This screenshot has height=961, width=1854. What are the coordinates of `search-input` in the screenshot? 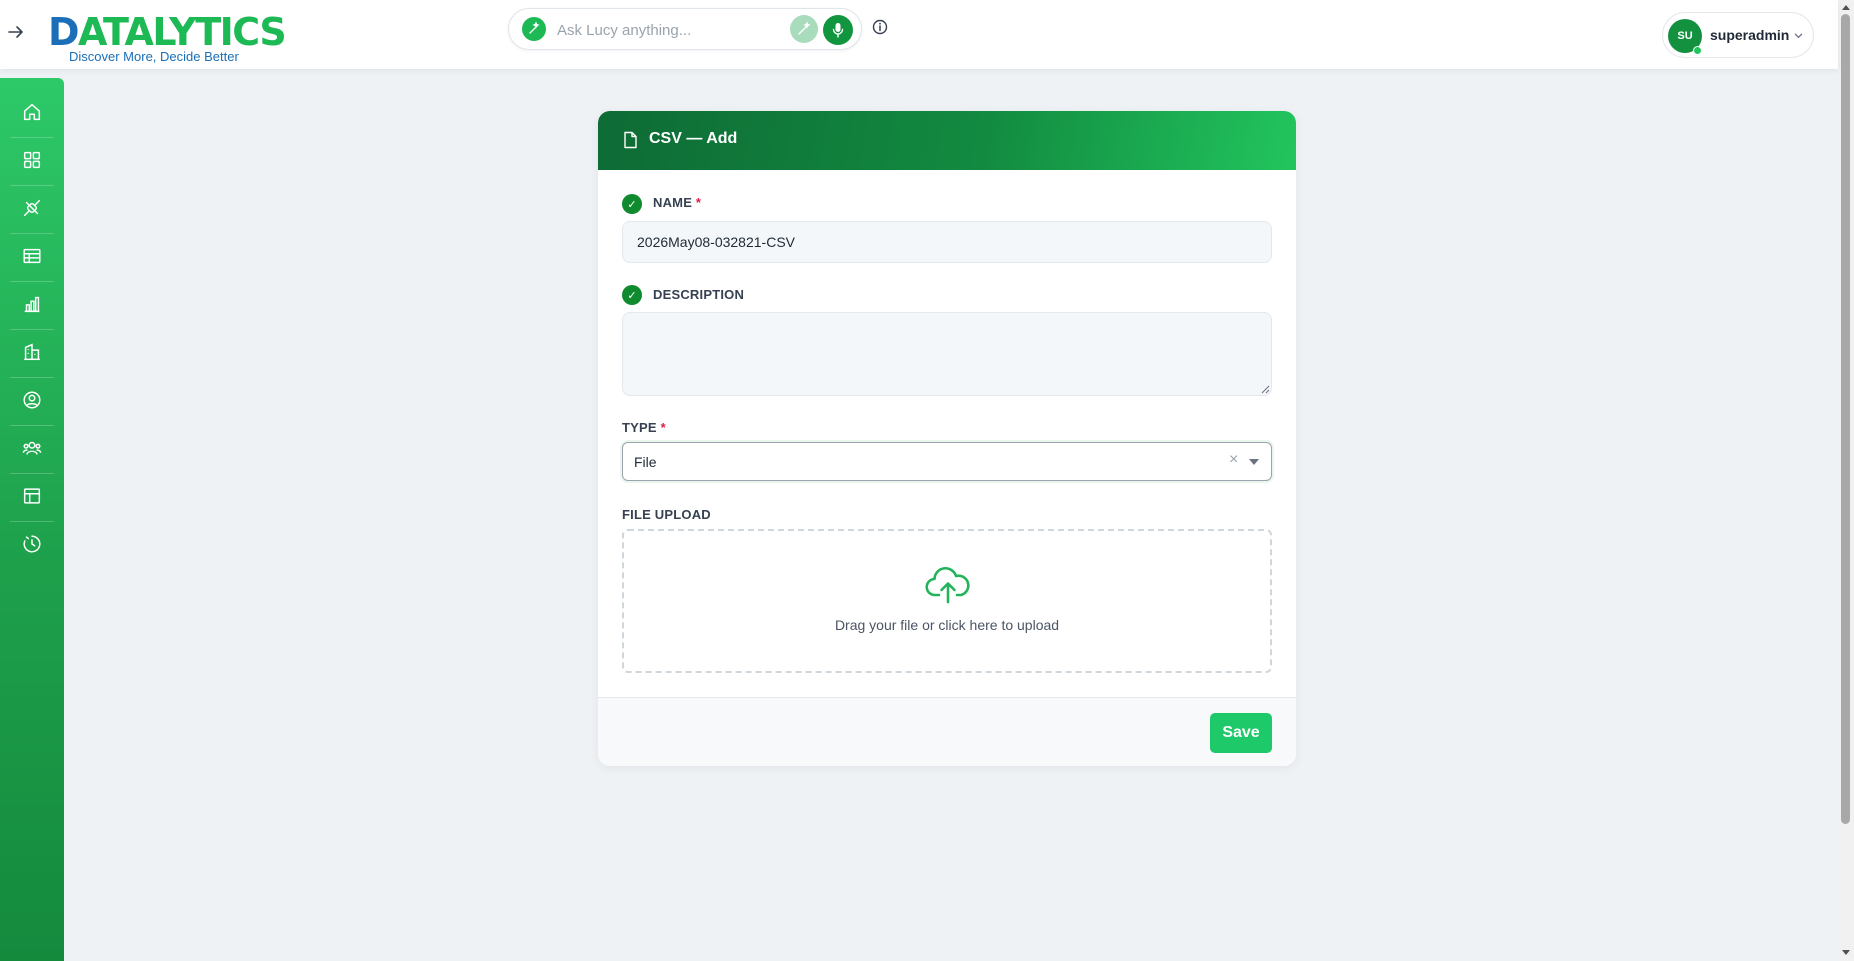 It's located at (672, 30).